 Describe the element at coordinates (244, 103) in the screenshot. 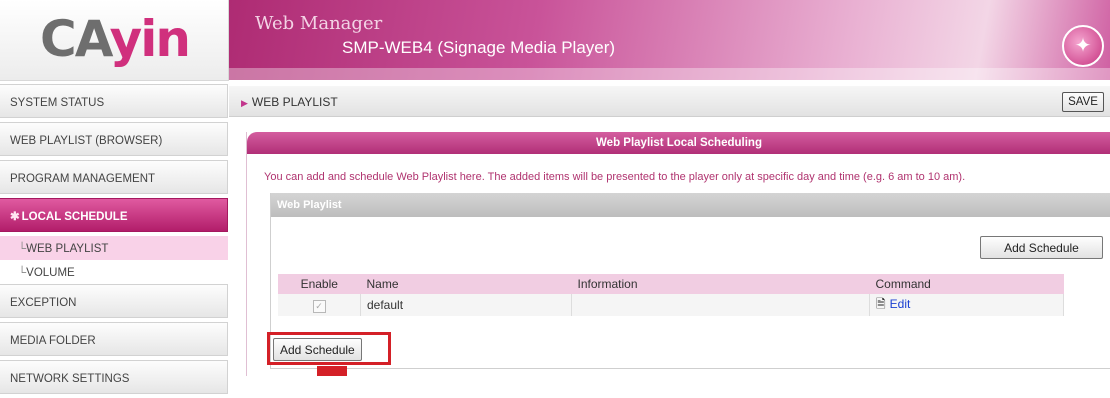

I see `triangle-right-icon: ▶` at that location.